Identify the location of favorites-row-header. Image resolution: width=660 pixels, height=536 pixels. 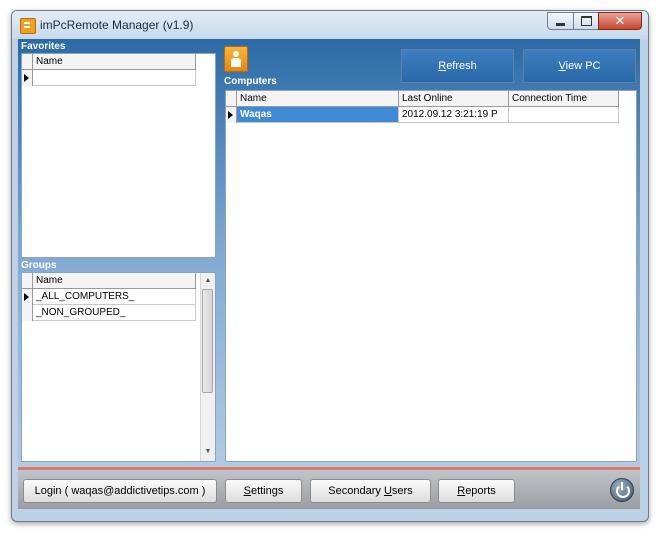
(27, 78).